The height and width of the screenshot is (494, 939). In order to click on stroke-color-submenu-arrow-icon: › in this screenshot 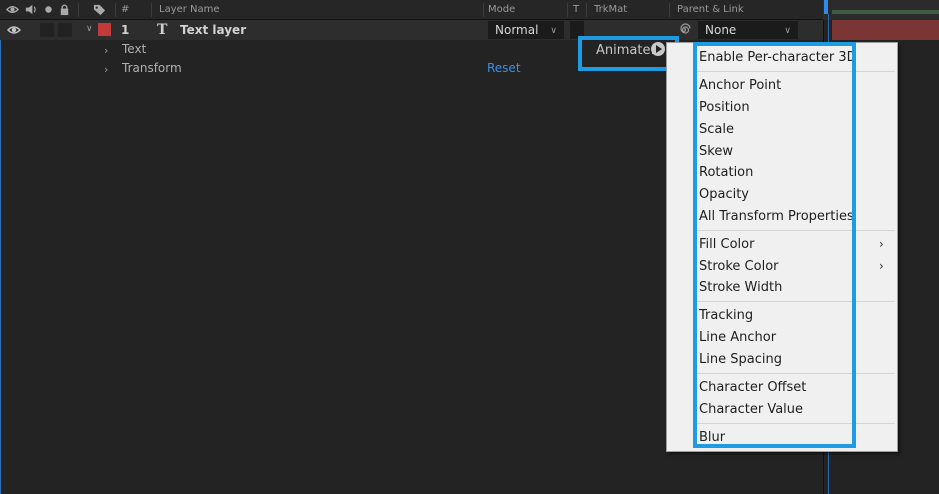, I will do `click(881, 266)`.